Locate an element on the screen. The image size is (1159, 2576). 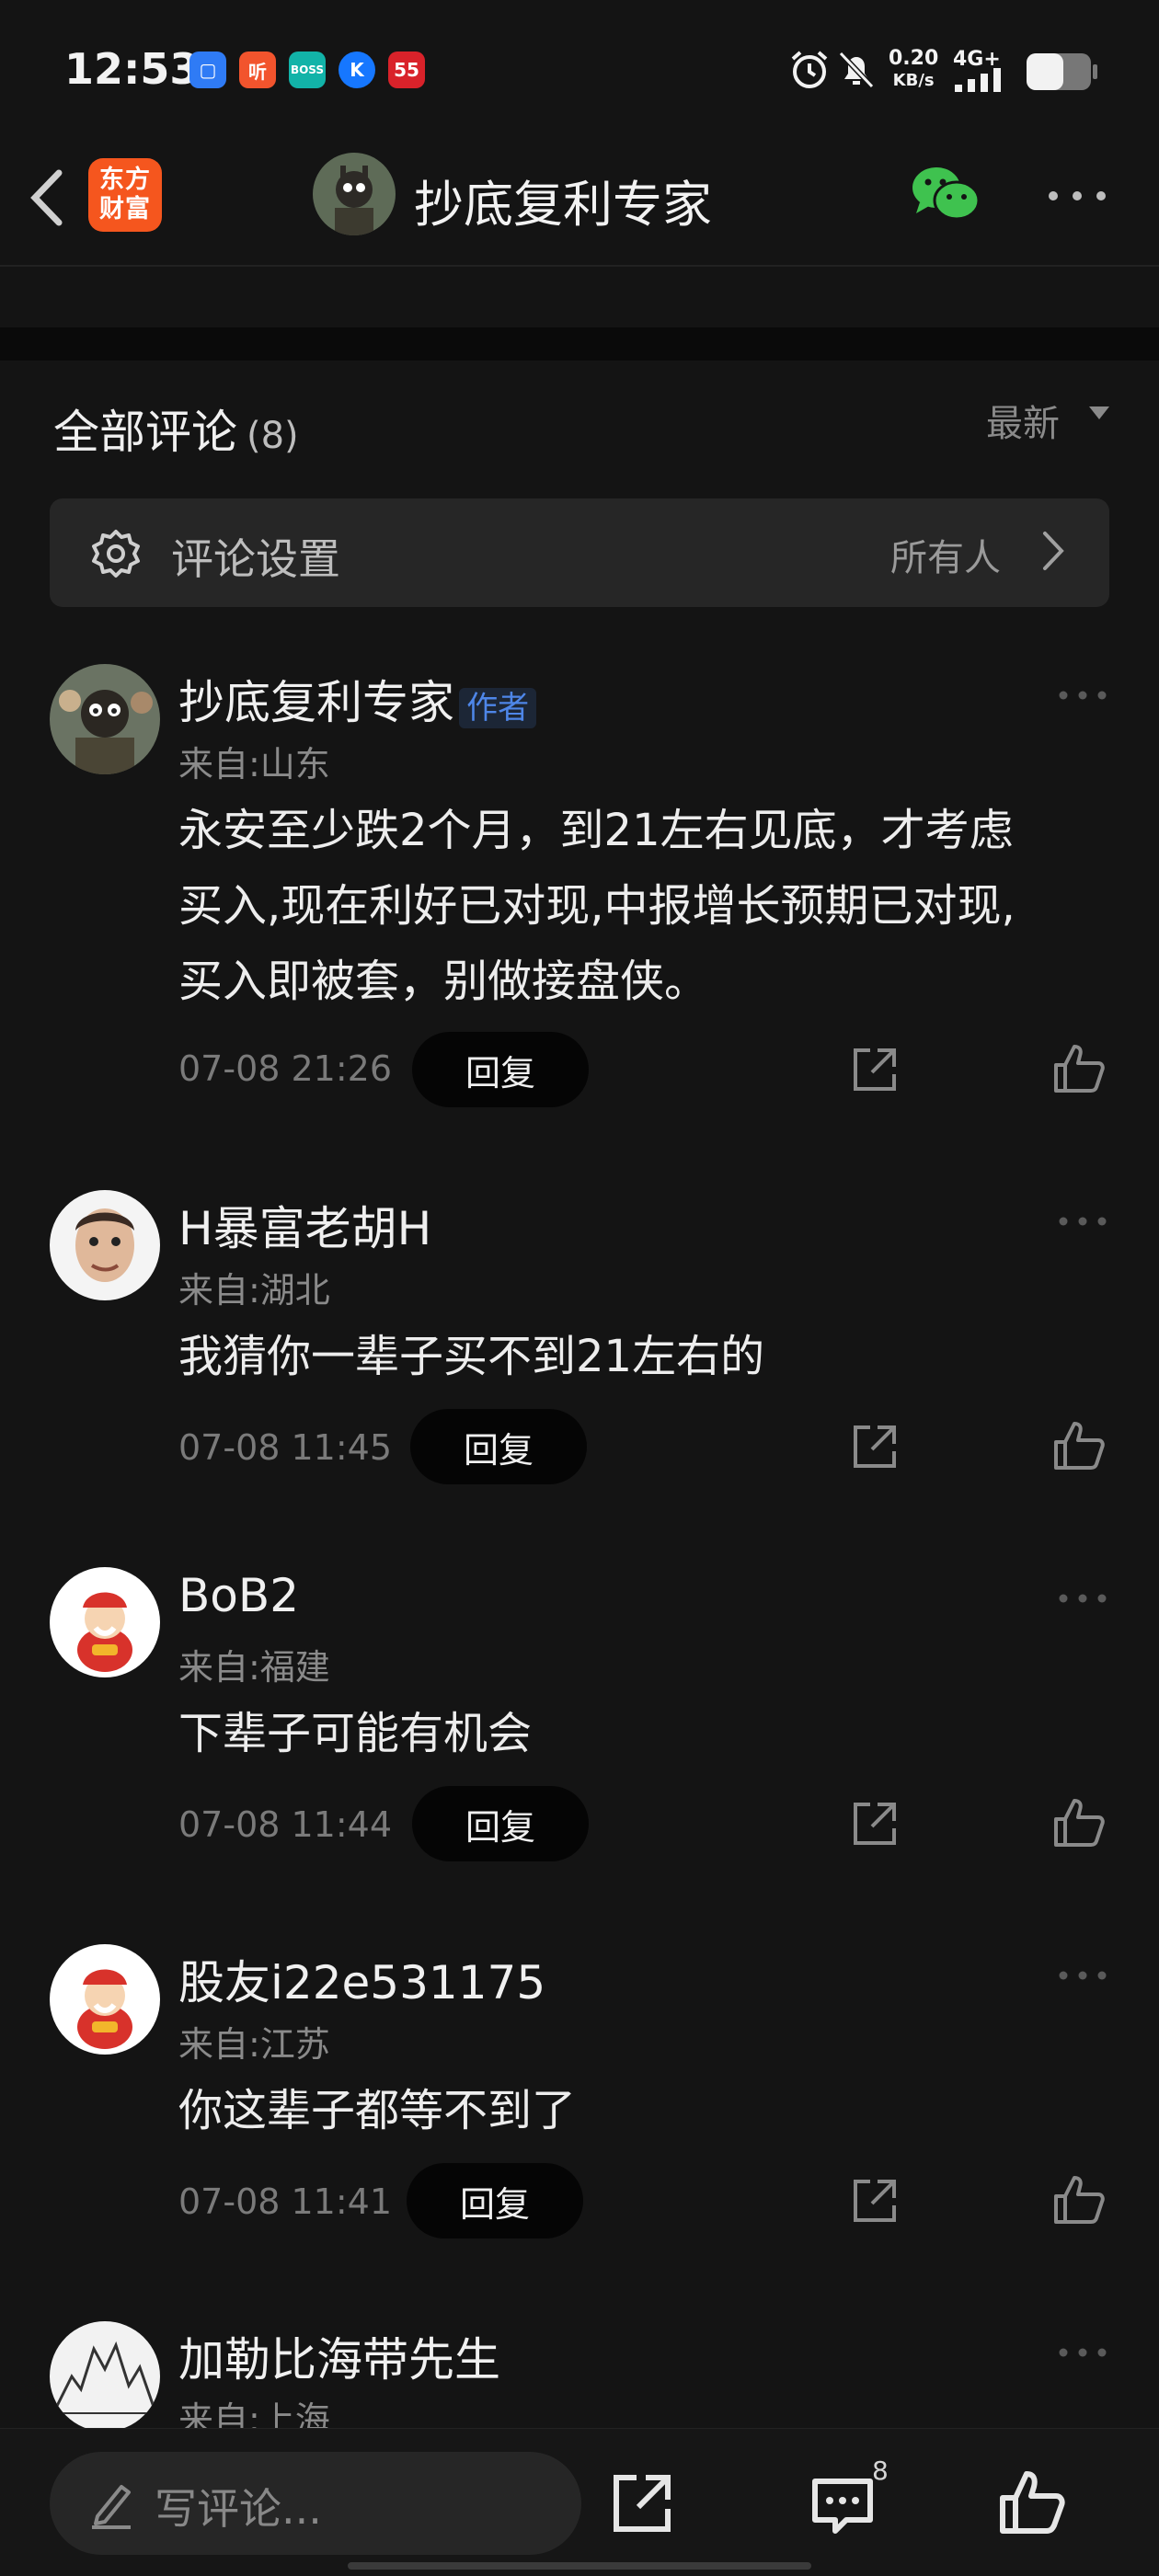
comment-time: 07-08 21:26 is located at coordinates (285, 1068).